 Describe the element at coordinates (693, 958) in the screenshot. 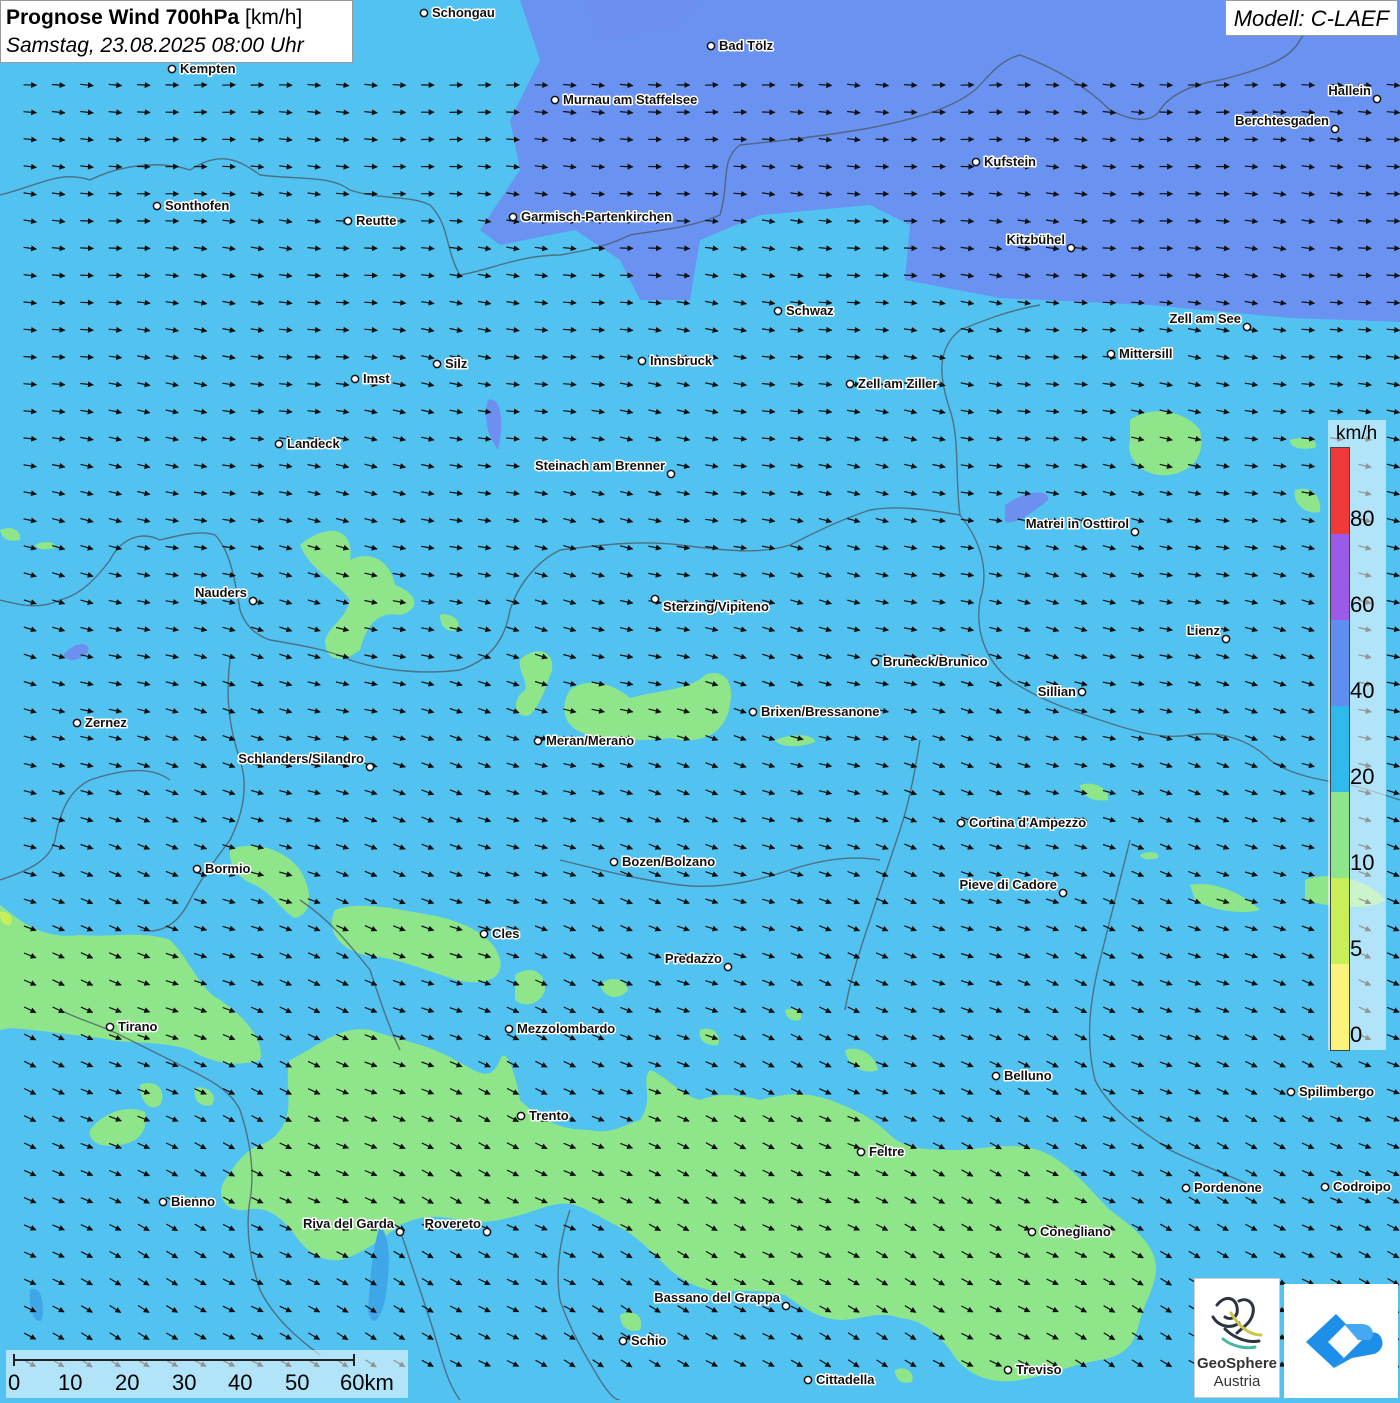

I see `city-label: Predazzo` at that location.